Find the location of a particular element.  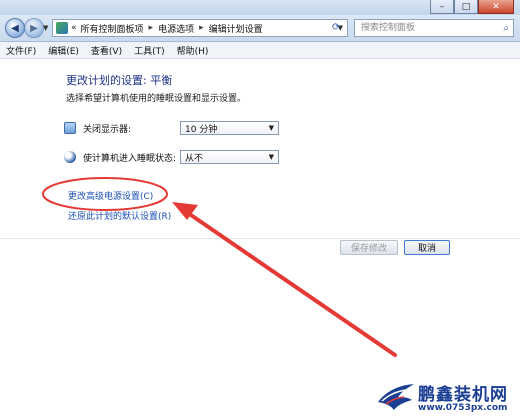

control-panel-icon is located at coordinates (62, 28).